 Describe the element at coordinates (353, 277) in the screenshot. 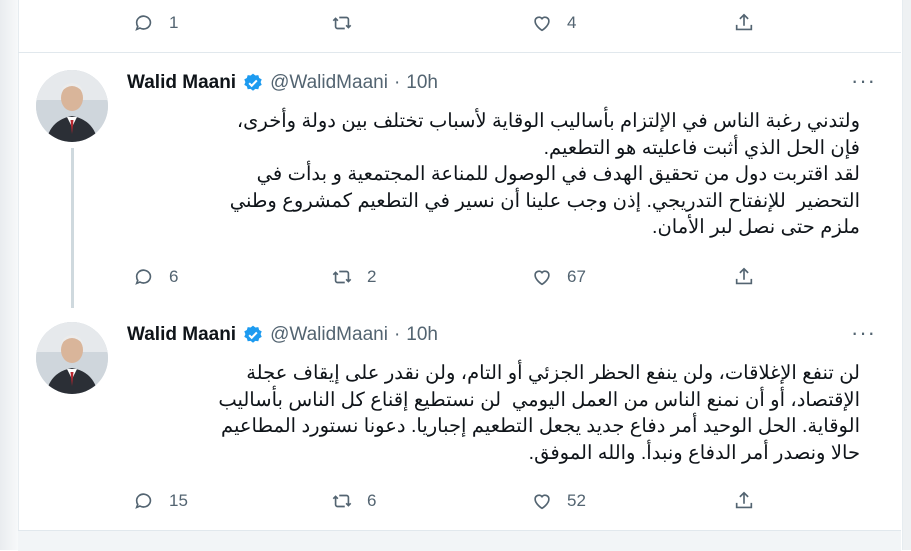

I see `retweet-button: 2` at that location.